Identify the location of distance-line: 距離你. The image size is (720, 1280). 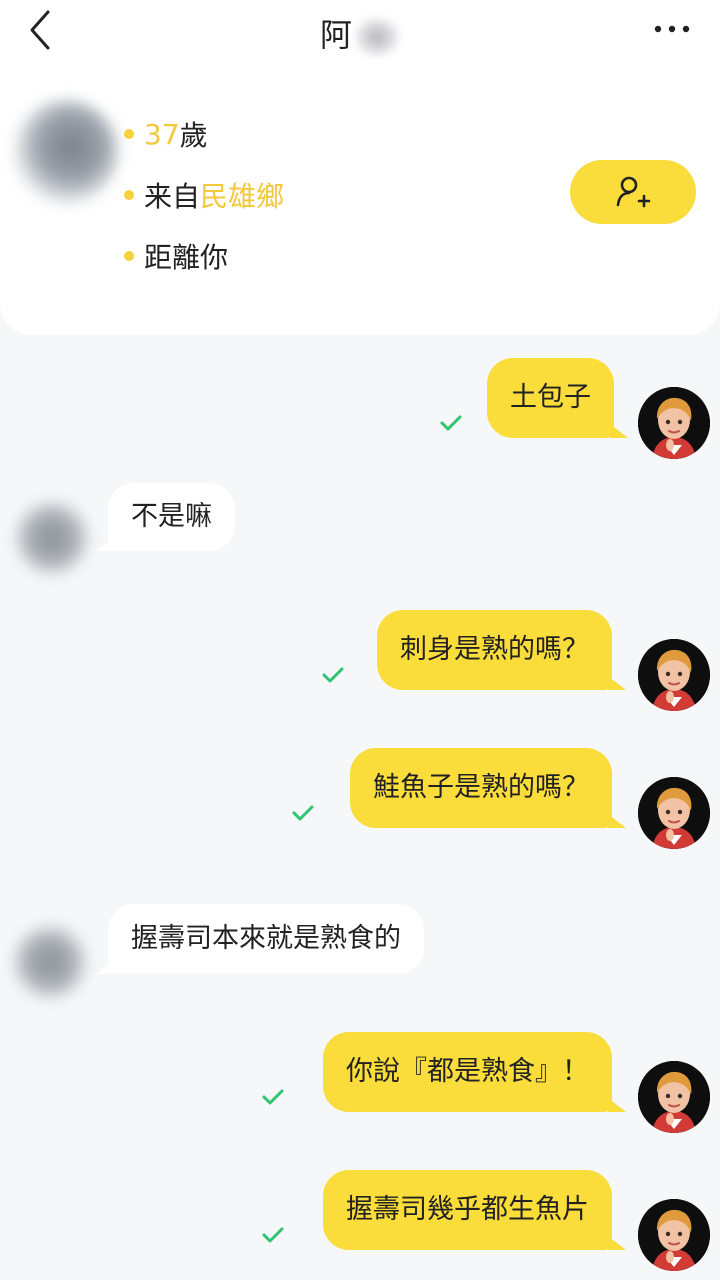
(176, 256).